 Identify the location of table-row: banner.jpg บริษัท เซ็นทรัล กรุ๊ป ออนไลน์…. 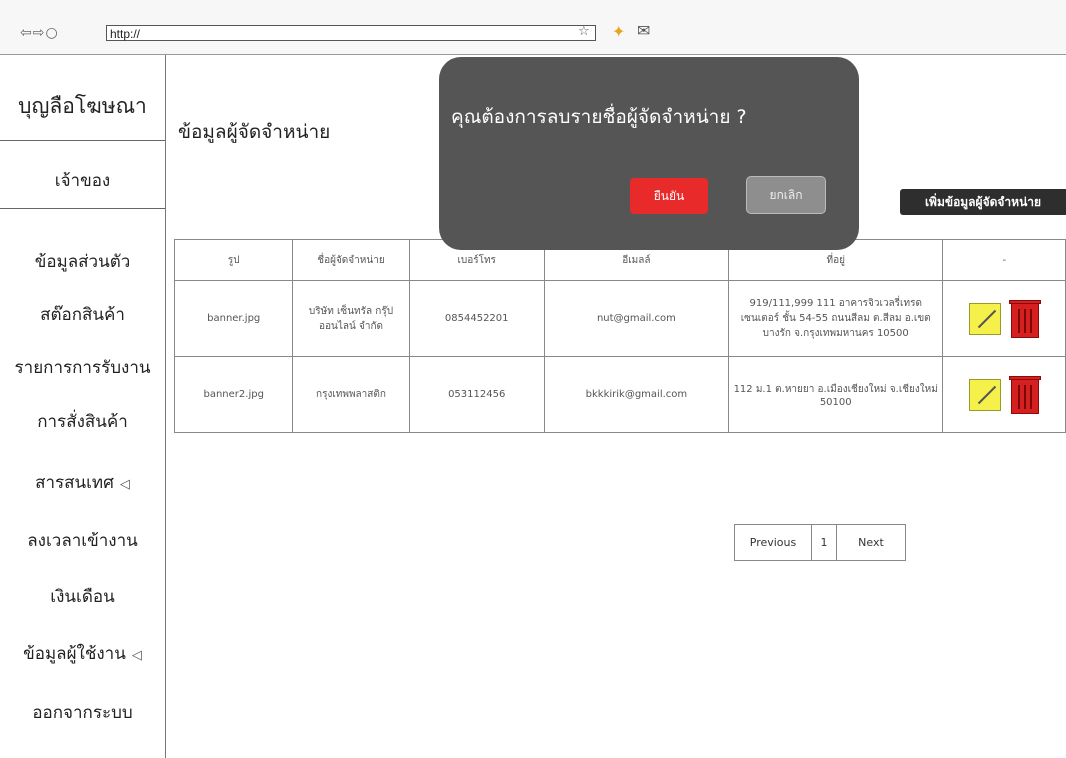
(619, 318).